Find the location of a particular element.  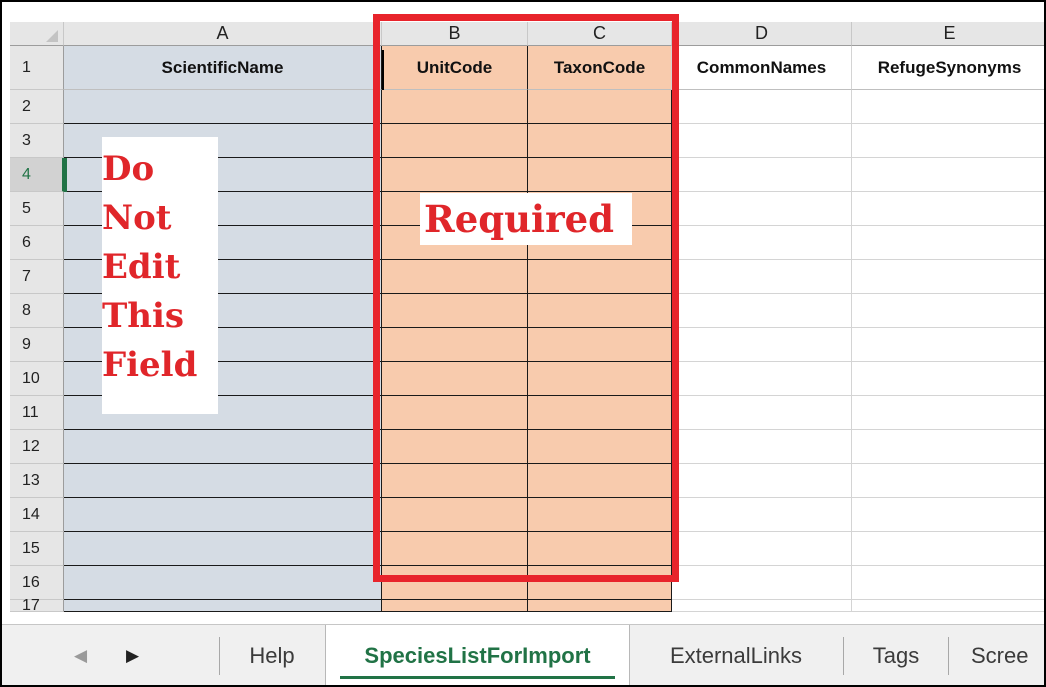

tab-scroll-left-icon: ◀ is located at coordinates (80, 656).